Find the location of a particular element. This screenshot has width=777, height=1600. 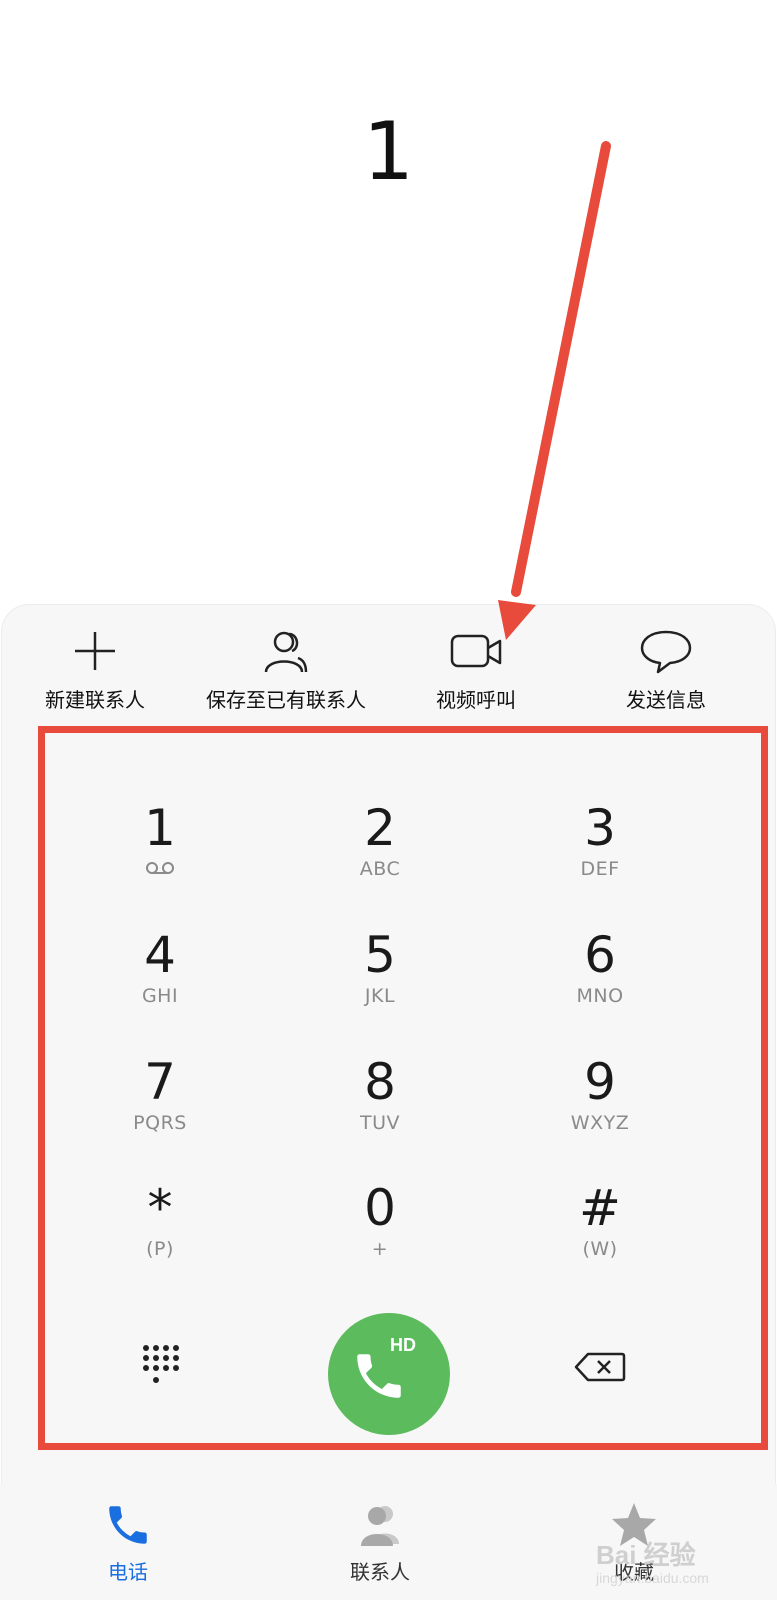

quick-actions-bar: 新建联系人 保存至已有联系人 视频呼叫 发送信息 is located at coordinates (388, 676).